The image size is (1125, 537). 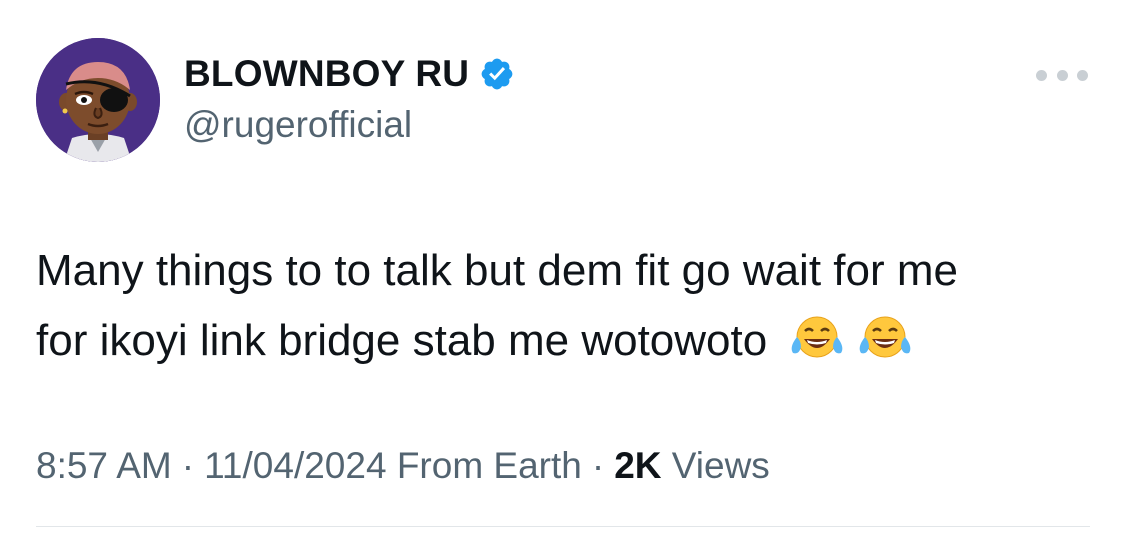 I want to click on divider, so click(x=563, y=526).